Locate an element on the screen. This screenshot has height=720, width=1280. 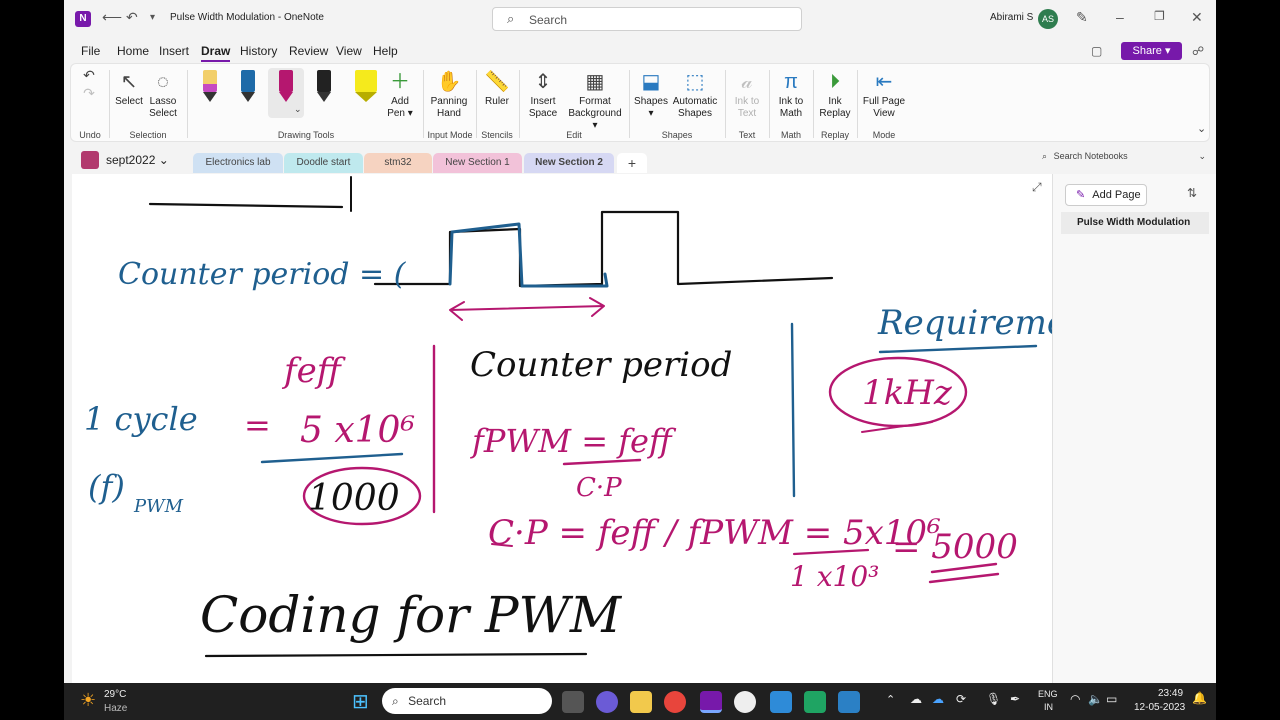
auto-shapes-label-1: Automatic is located at coordinates (695, 101).